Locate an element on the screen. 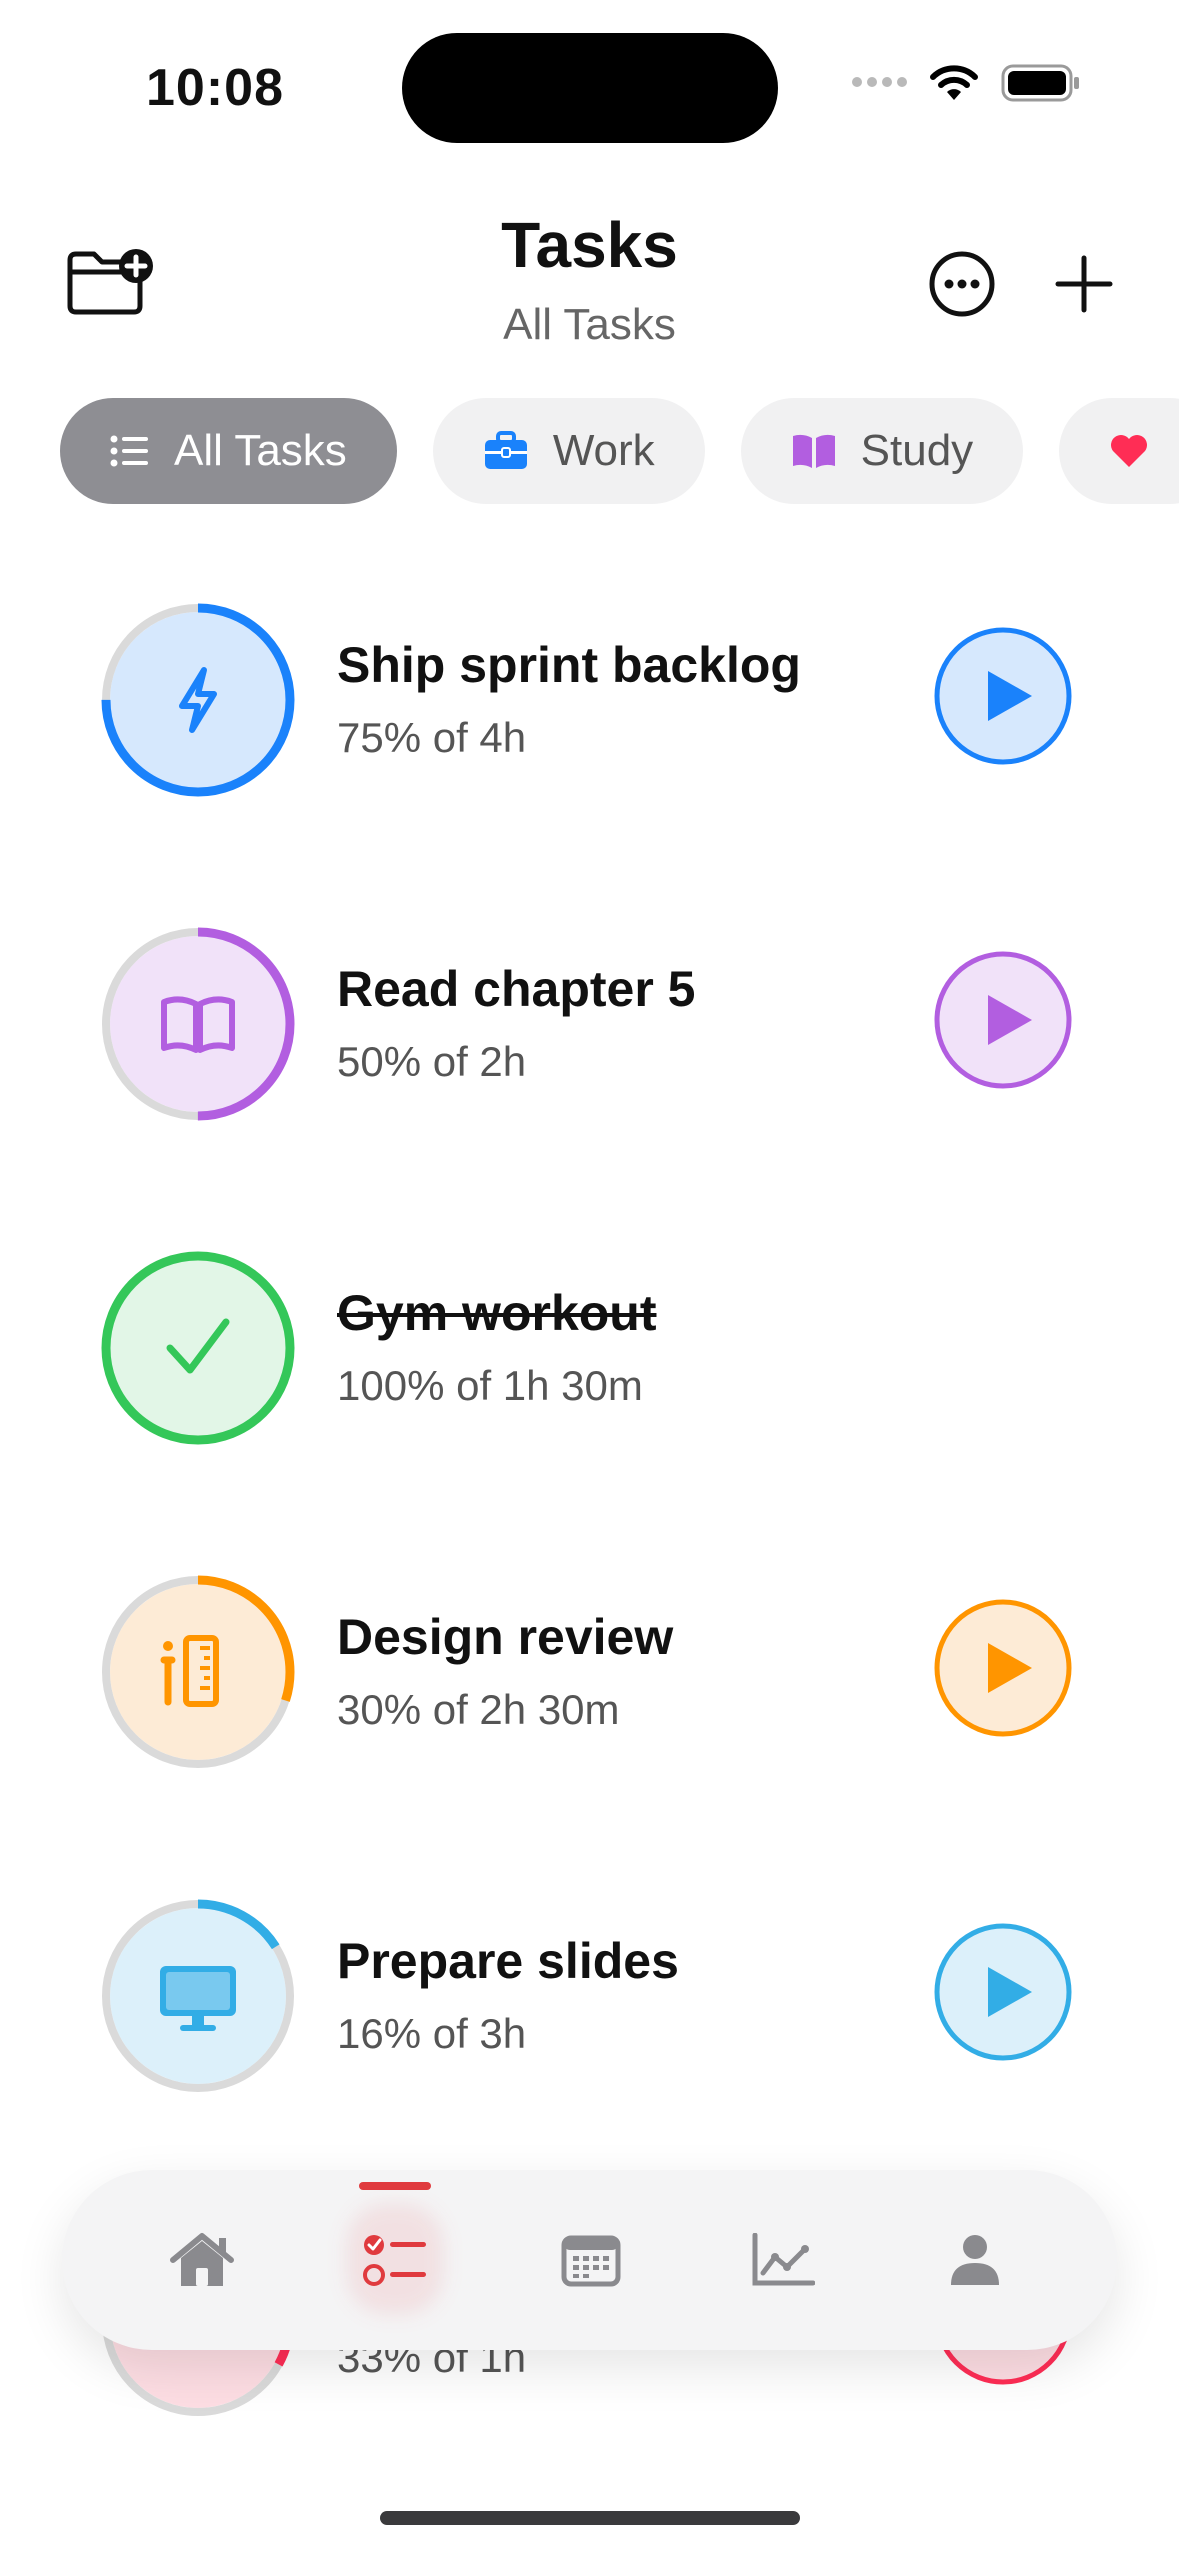  task-progress-text: 30% of 2h 30m is located at coordinates (478, 1709).